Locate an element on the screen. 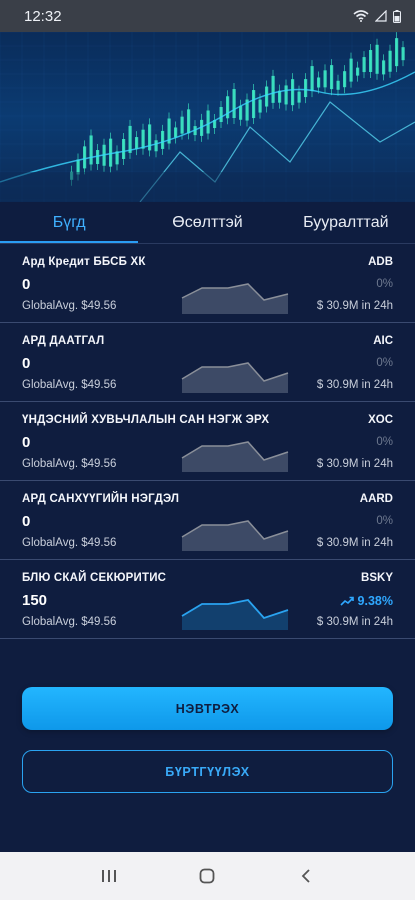  stock-name: АРД ДААТГАЛ is located at coordinates (63, 341).